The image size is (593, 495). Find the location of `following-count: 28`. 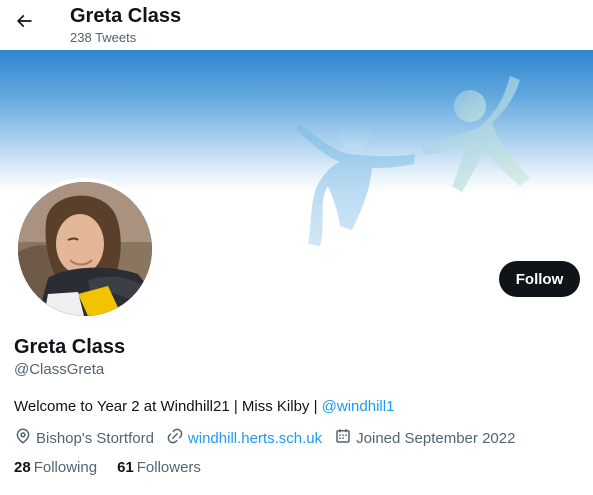

following-count: 28 is located at coordinates (22, 467).